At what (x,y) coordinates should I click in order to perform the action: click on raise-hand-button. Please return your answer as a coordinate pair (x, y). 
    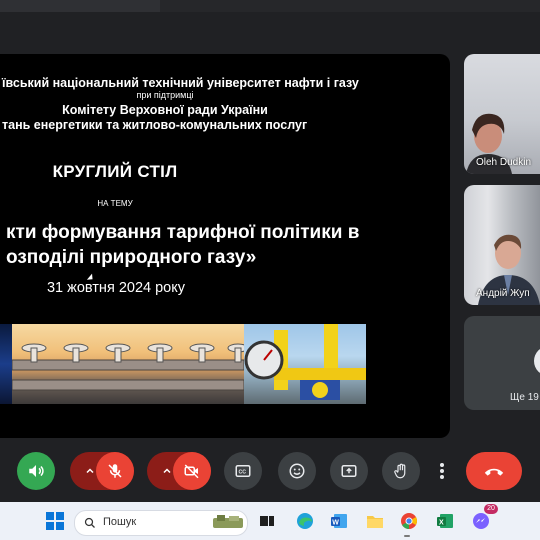
    Looking at the image, I should click on (401, 471).